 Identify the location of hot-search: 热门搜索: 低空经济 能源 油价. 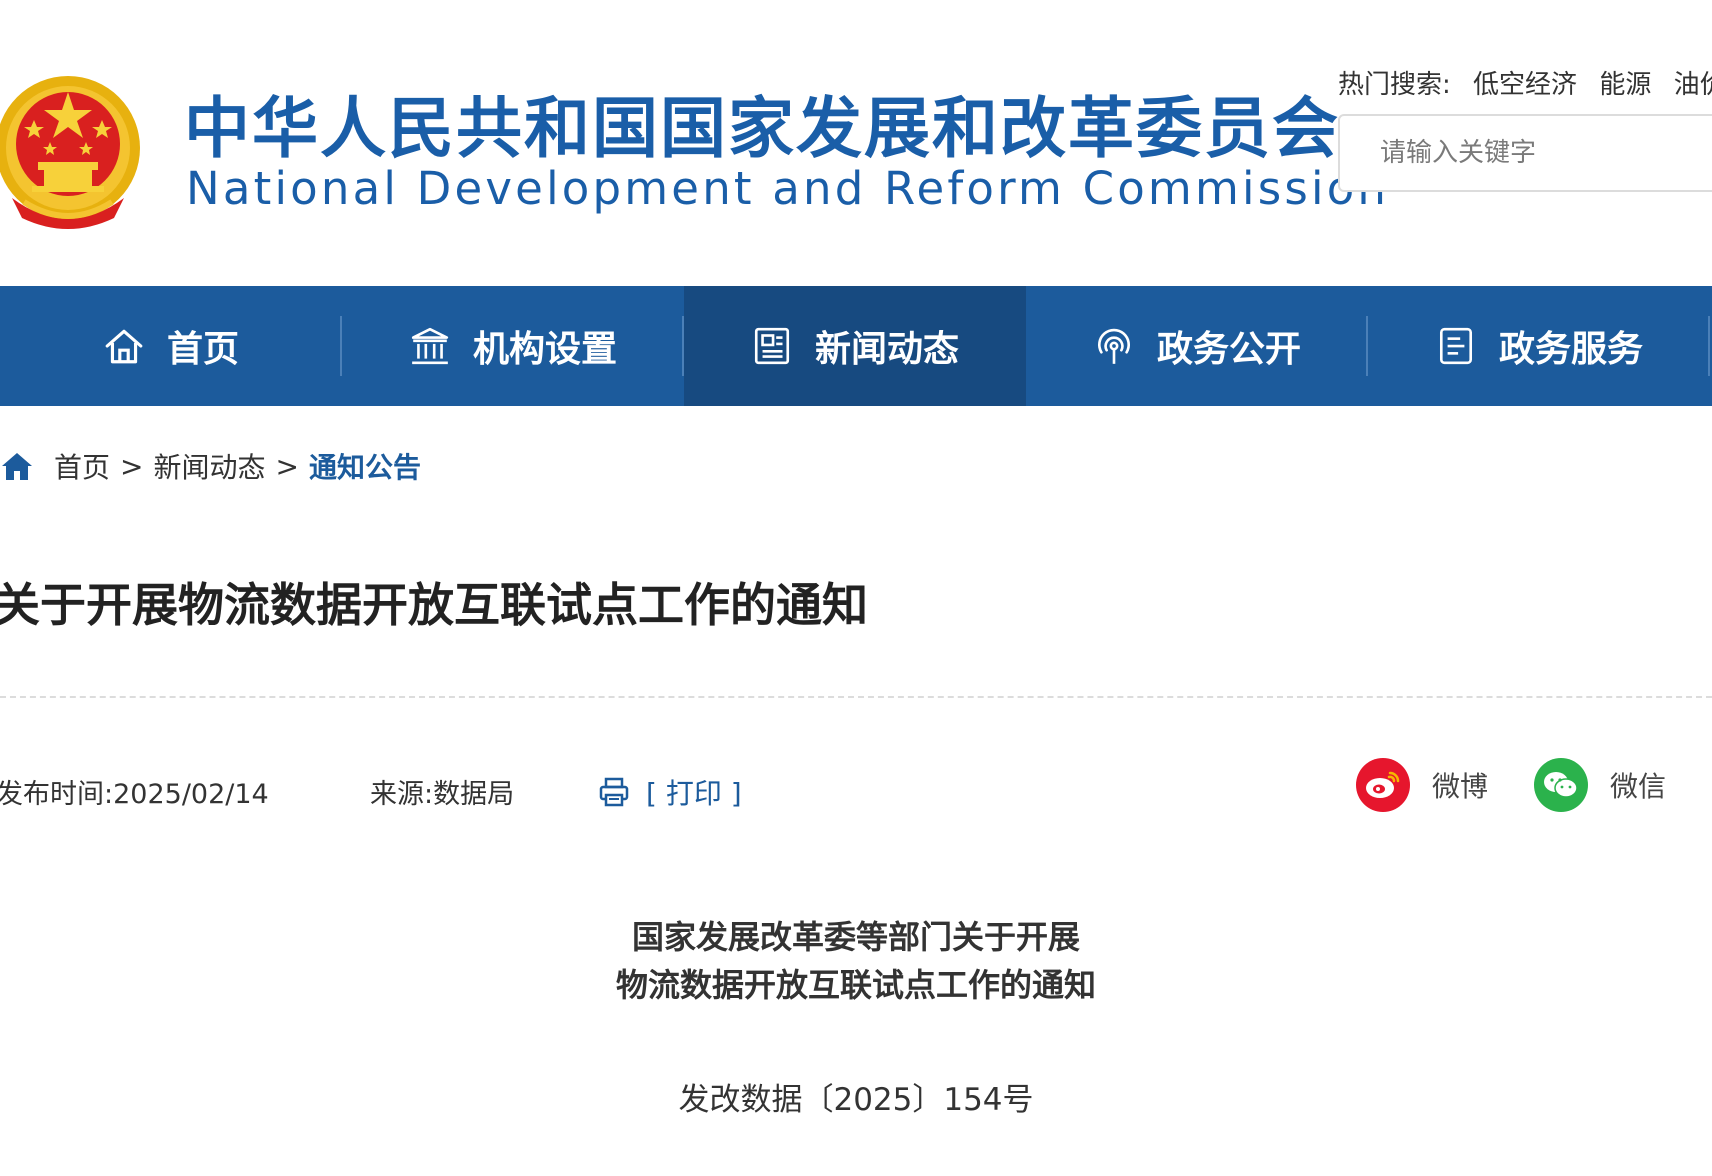
(1525, 82).